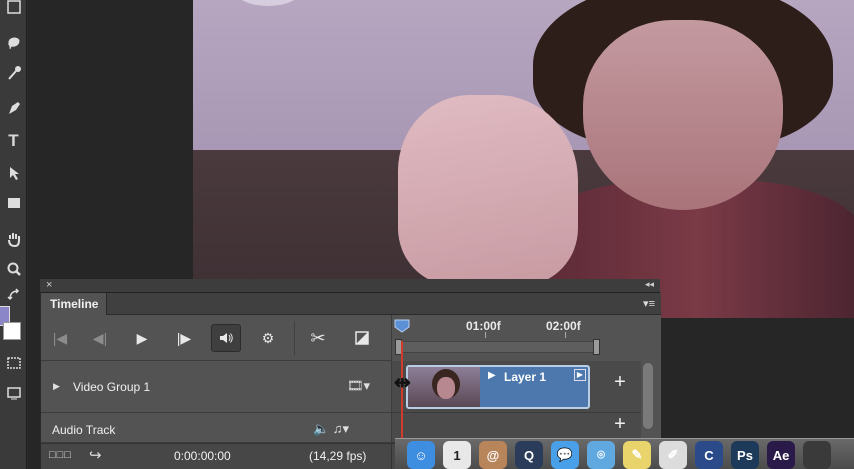  I want to click on track-name-audio: Audio Track, so click(84, 430).